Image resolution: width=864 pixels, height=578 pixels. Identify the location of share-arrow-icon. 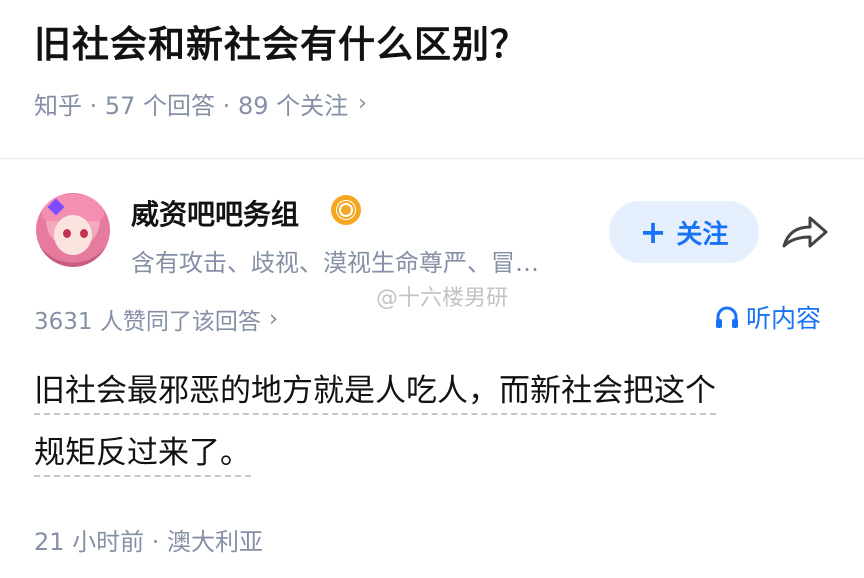
(805, 232).